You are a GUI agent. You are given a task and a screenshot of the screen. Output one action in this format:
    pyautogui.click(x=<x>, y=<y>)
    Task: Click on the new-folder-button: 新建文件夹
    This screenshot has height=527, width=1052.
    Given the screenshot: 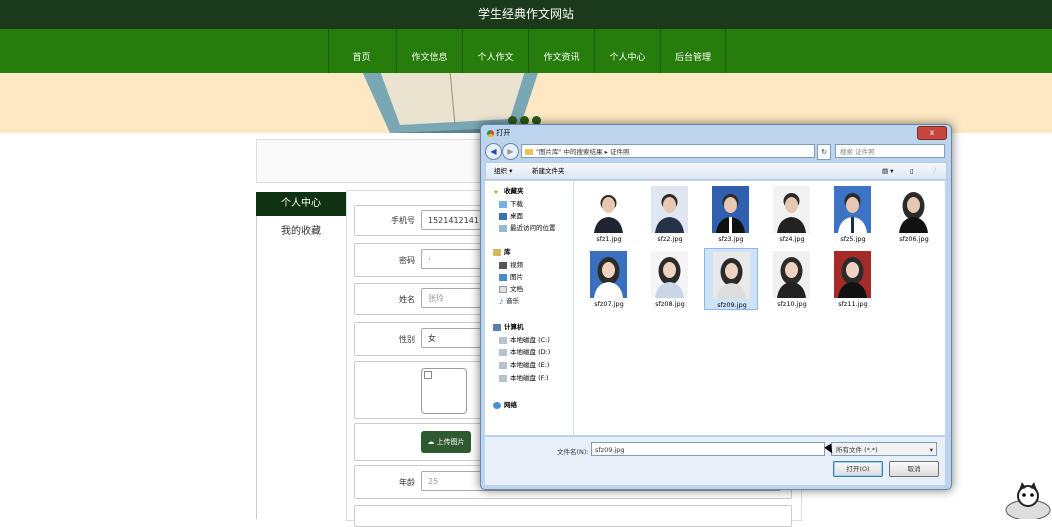 What is the action you would take?
    pyautogui.click(x=548, y=171)
    